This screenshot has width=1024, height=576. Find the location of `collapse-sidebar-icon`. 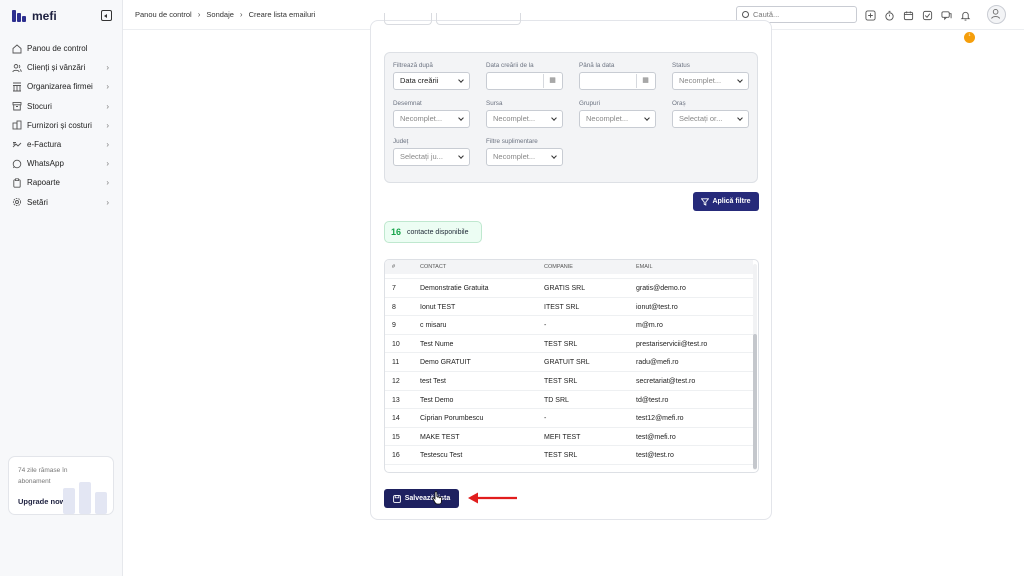

collapse-sidebar-icon is located at coordinates (106, 15).